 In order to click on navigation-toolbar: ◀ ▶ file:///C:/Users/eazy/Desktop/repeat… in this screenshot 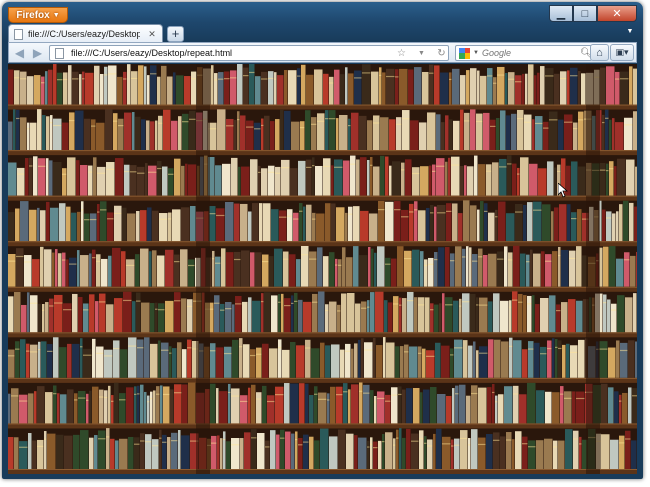, I will do `click(322, 52)`.